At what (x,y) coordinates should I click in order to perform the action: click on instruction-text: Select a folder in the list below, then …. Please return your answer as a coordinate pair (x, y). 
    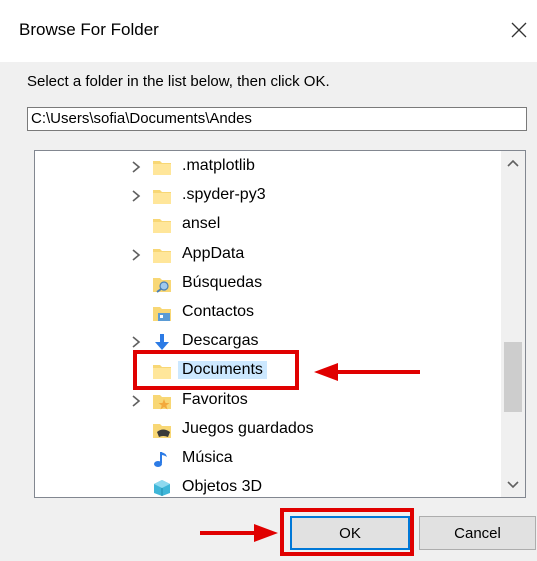
    Looking at the image, I should click on (178, 81).